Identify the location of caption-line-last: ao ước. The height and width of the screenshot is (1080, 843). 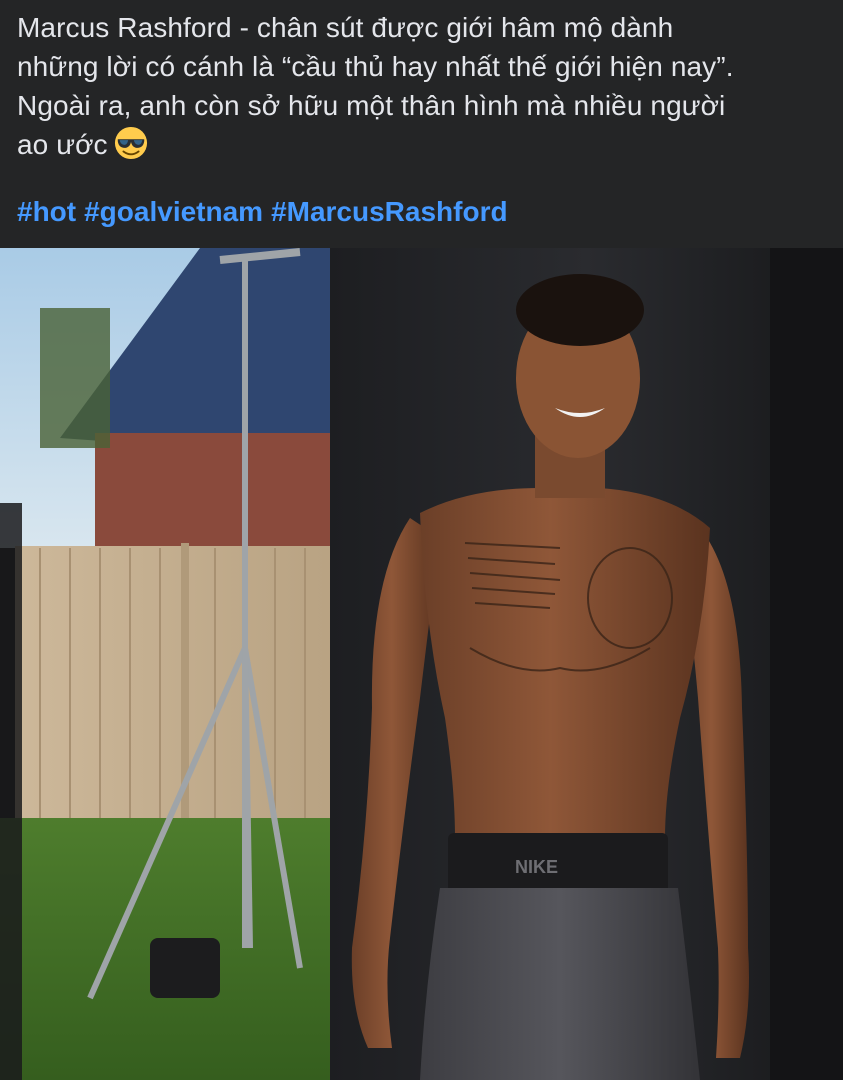
(424, 144).